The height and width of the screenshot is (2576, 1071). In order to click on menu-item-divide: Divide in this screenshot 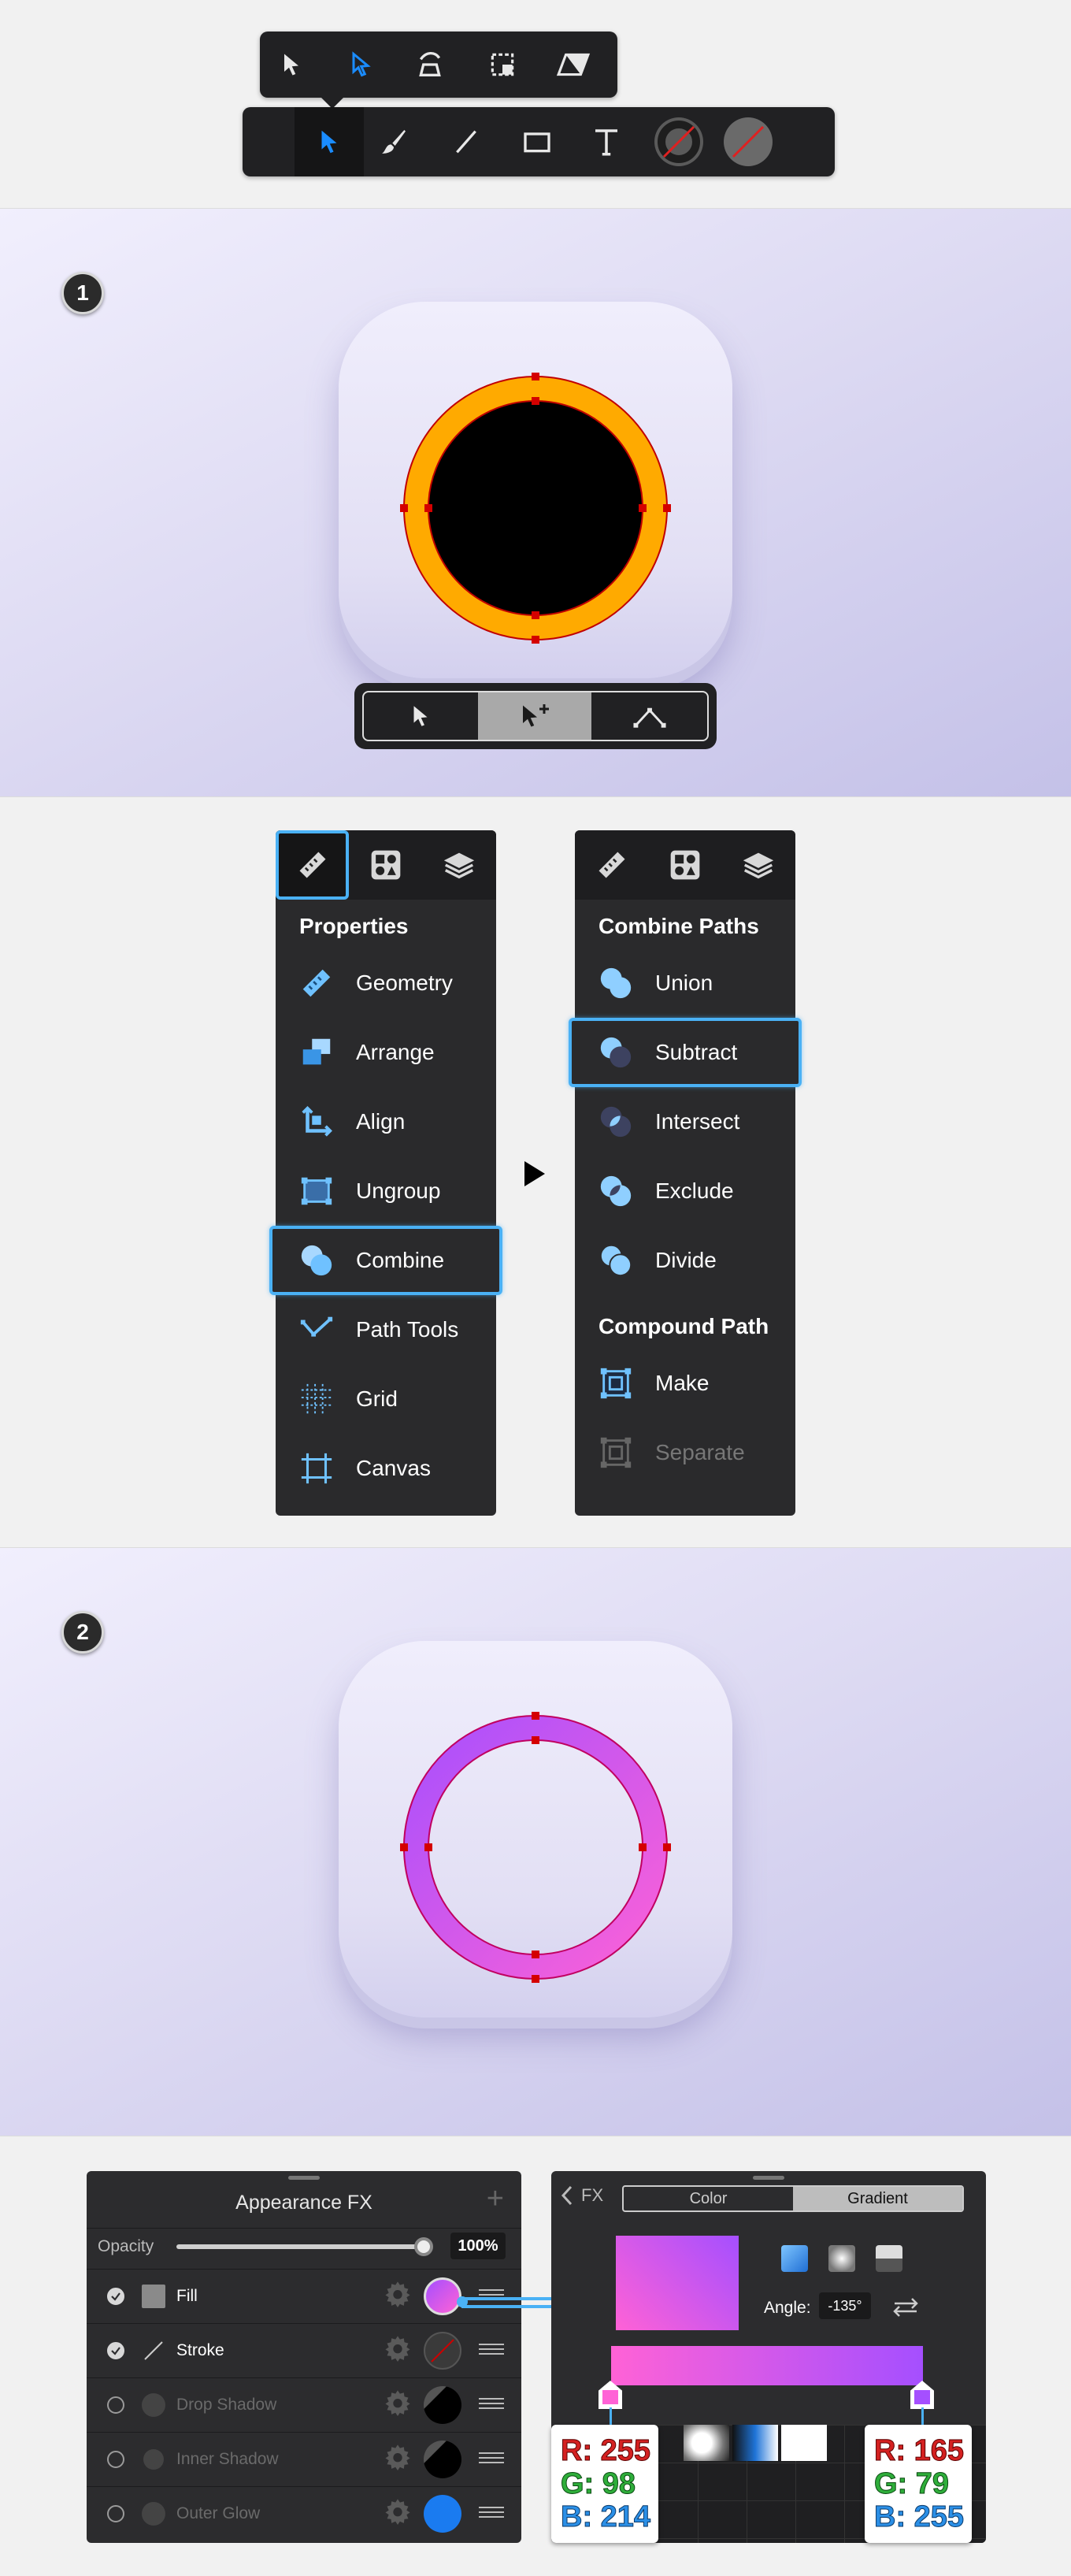, I will do `click(685, 1260)`.